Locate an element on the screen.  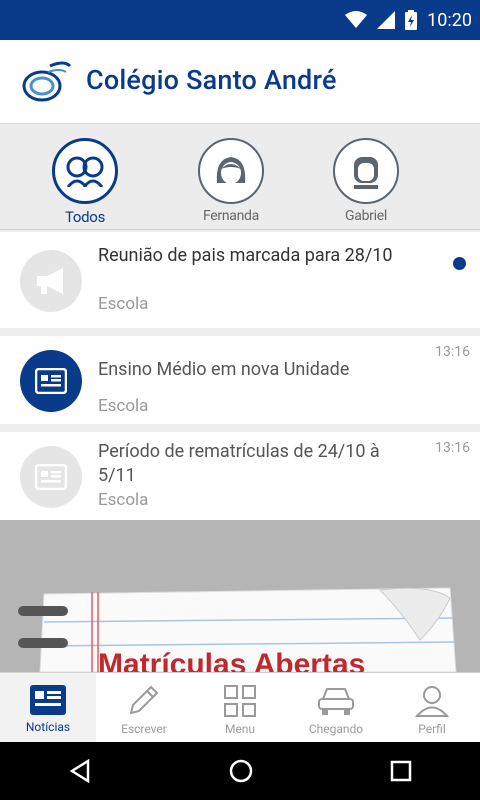
app-header: Colégio Santo André is located at coordinates (240, 82).